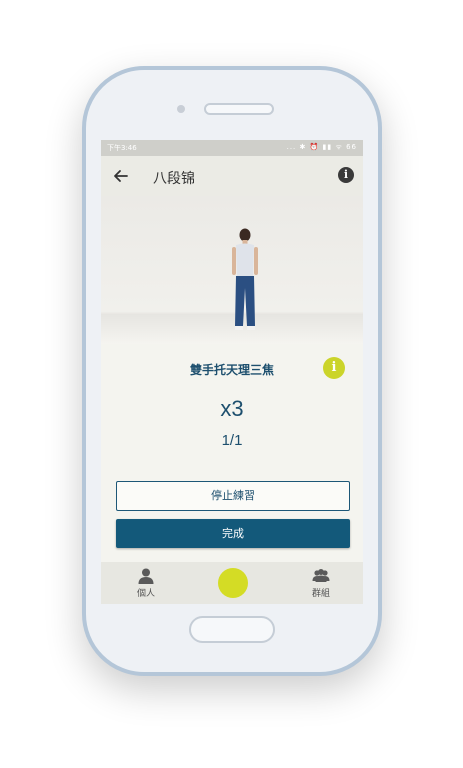 Image resolution: width=463 pixels, height=768 pixels. What do you see at coordinates (232, 148) in the screenshot?
I see `status-bar: 下午3:46 ... ✱ ⏰ ▮▮ ᯤ 66` at bounding box center [232, 148].